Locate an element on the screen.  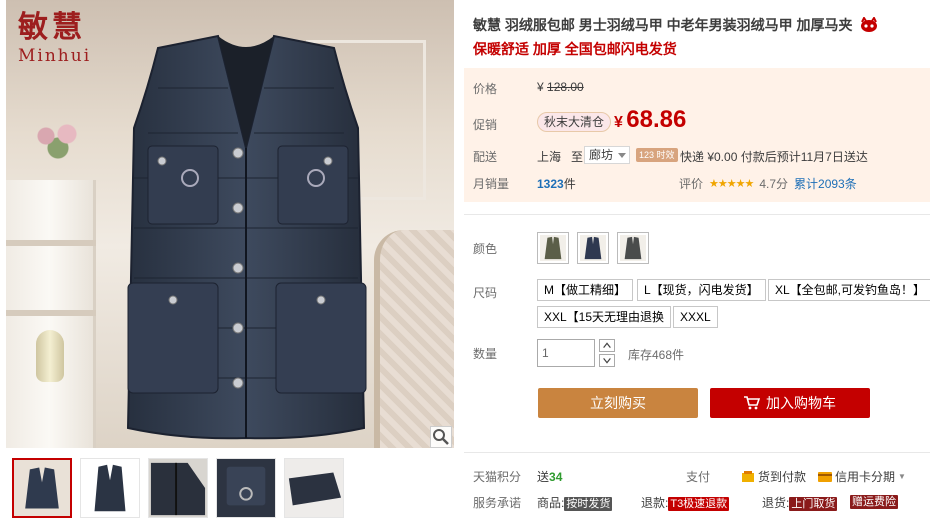
quantity-label: 数量 is located at coordinates (485, 354).